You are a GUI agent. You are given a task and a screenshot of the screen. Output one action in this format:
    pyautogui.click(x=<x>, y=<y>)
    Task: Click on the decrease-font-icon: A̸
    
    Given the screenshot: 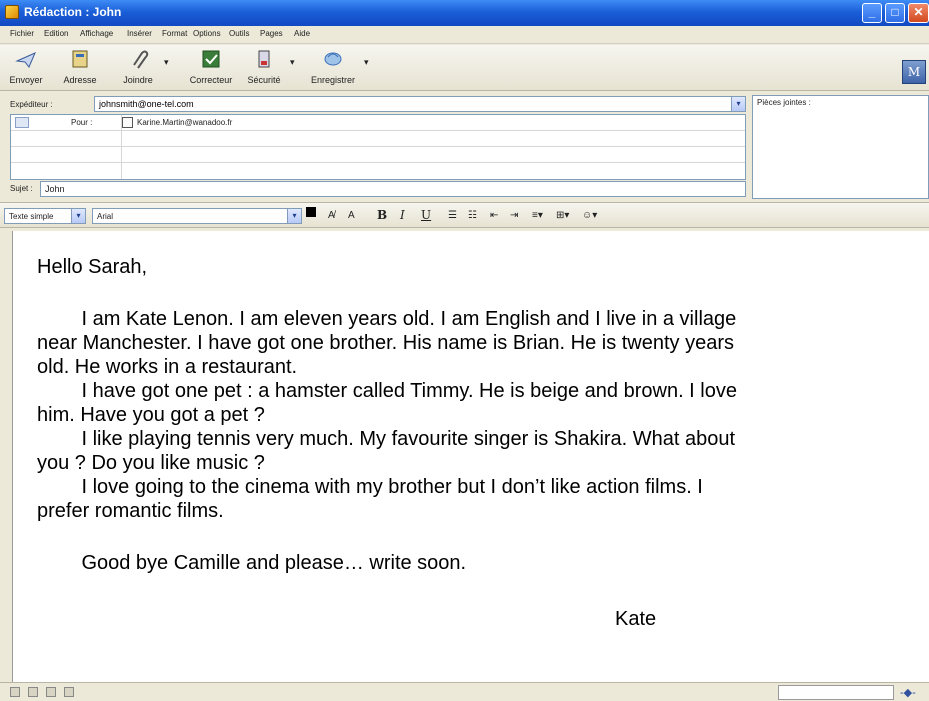 What is the action you would take?
    pyautogui.click(x=331, y=215)
    